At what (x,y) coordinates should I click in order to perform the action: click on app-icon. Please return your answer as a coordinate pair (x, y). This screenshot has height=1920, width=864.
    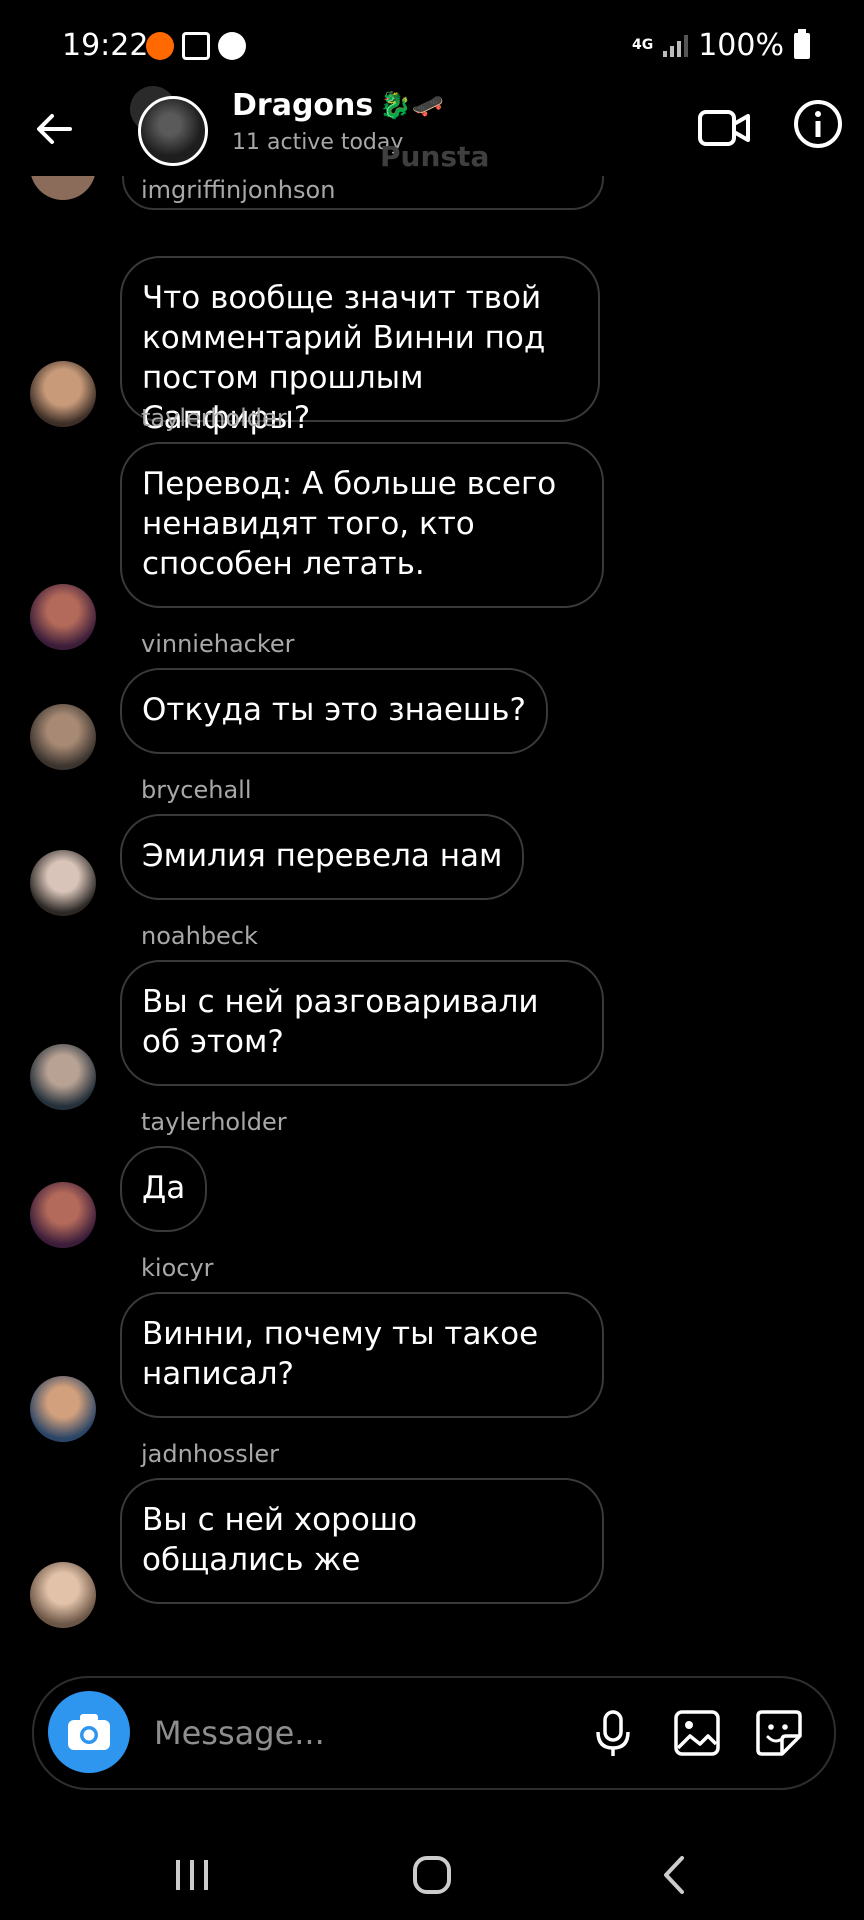
    Looking at the image, I should click on (232, 46).